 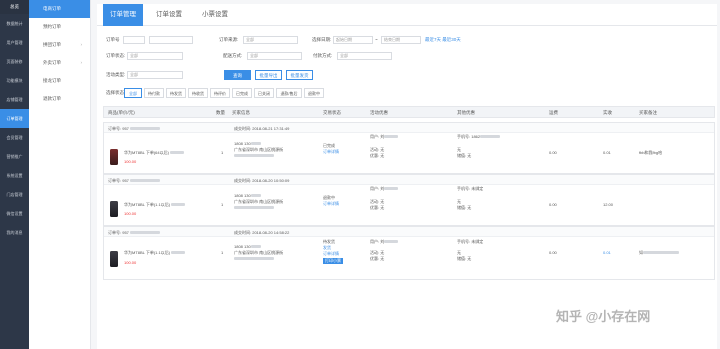 What do you see at coordinates (262, 128) in the screenshot?
I see `order-created-time: 成交时间: 2018-08-21 17:31:49` at bounding box center [262, 128].